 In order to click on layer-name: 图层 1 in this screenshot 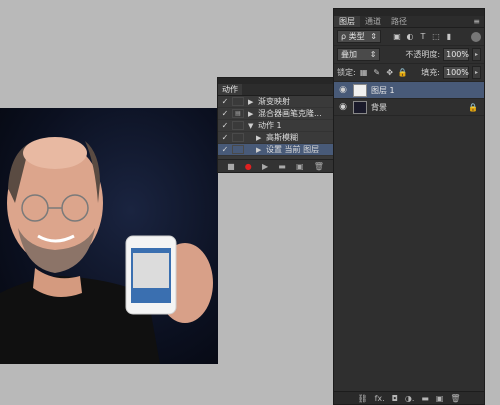, I will do `click(383, 90)`.